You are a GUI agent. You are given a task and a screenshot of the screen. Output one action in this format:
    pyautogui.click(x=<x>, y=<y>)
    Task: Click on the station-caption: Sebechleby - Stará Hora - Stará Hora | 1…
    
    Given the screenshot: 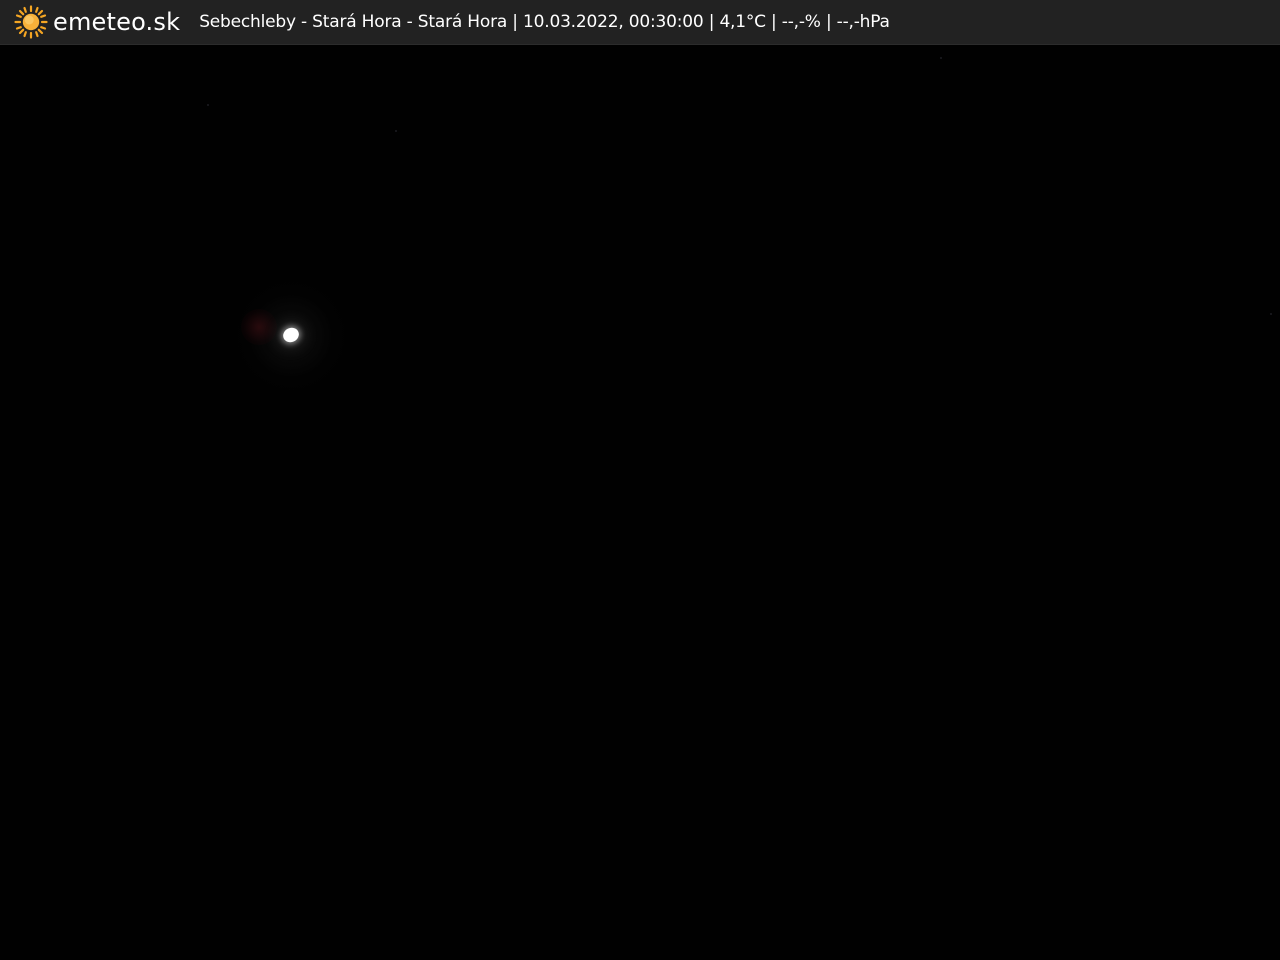 What is the action you would take?
    pyautogui.click(x=544, y=22)
    